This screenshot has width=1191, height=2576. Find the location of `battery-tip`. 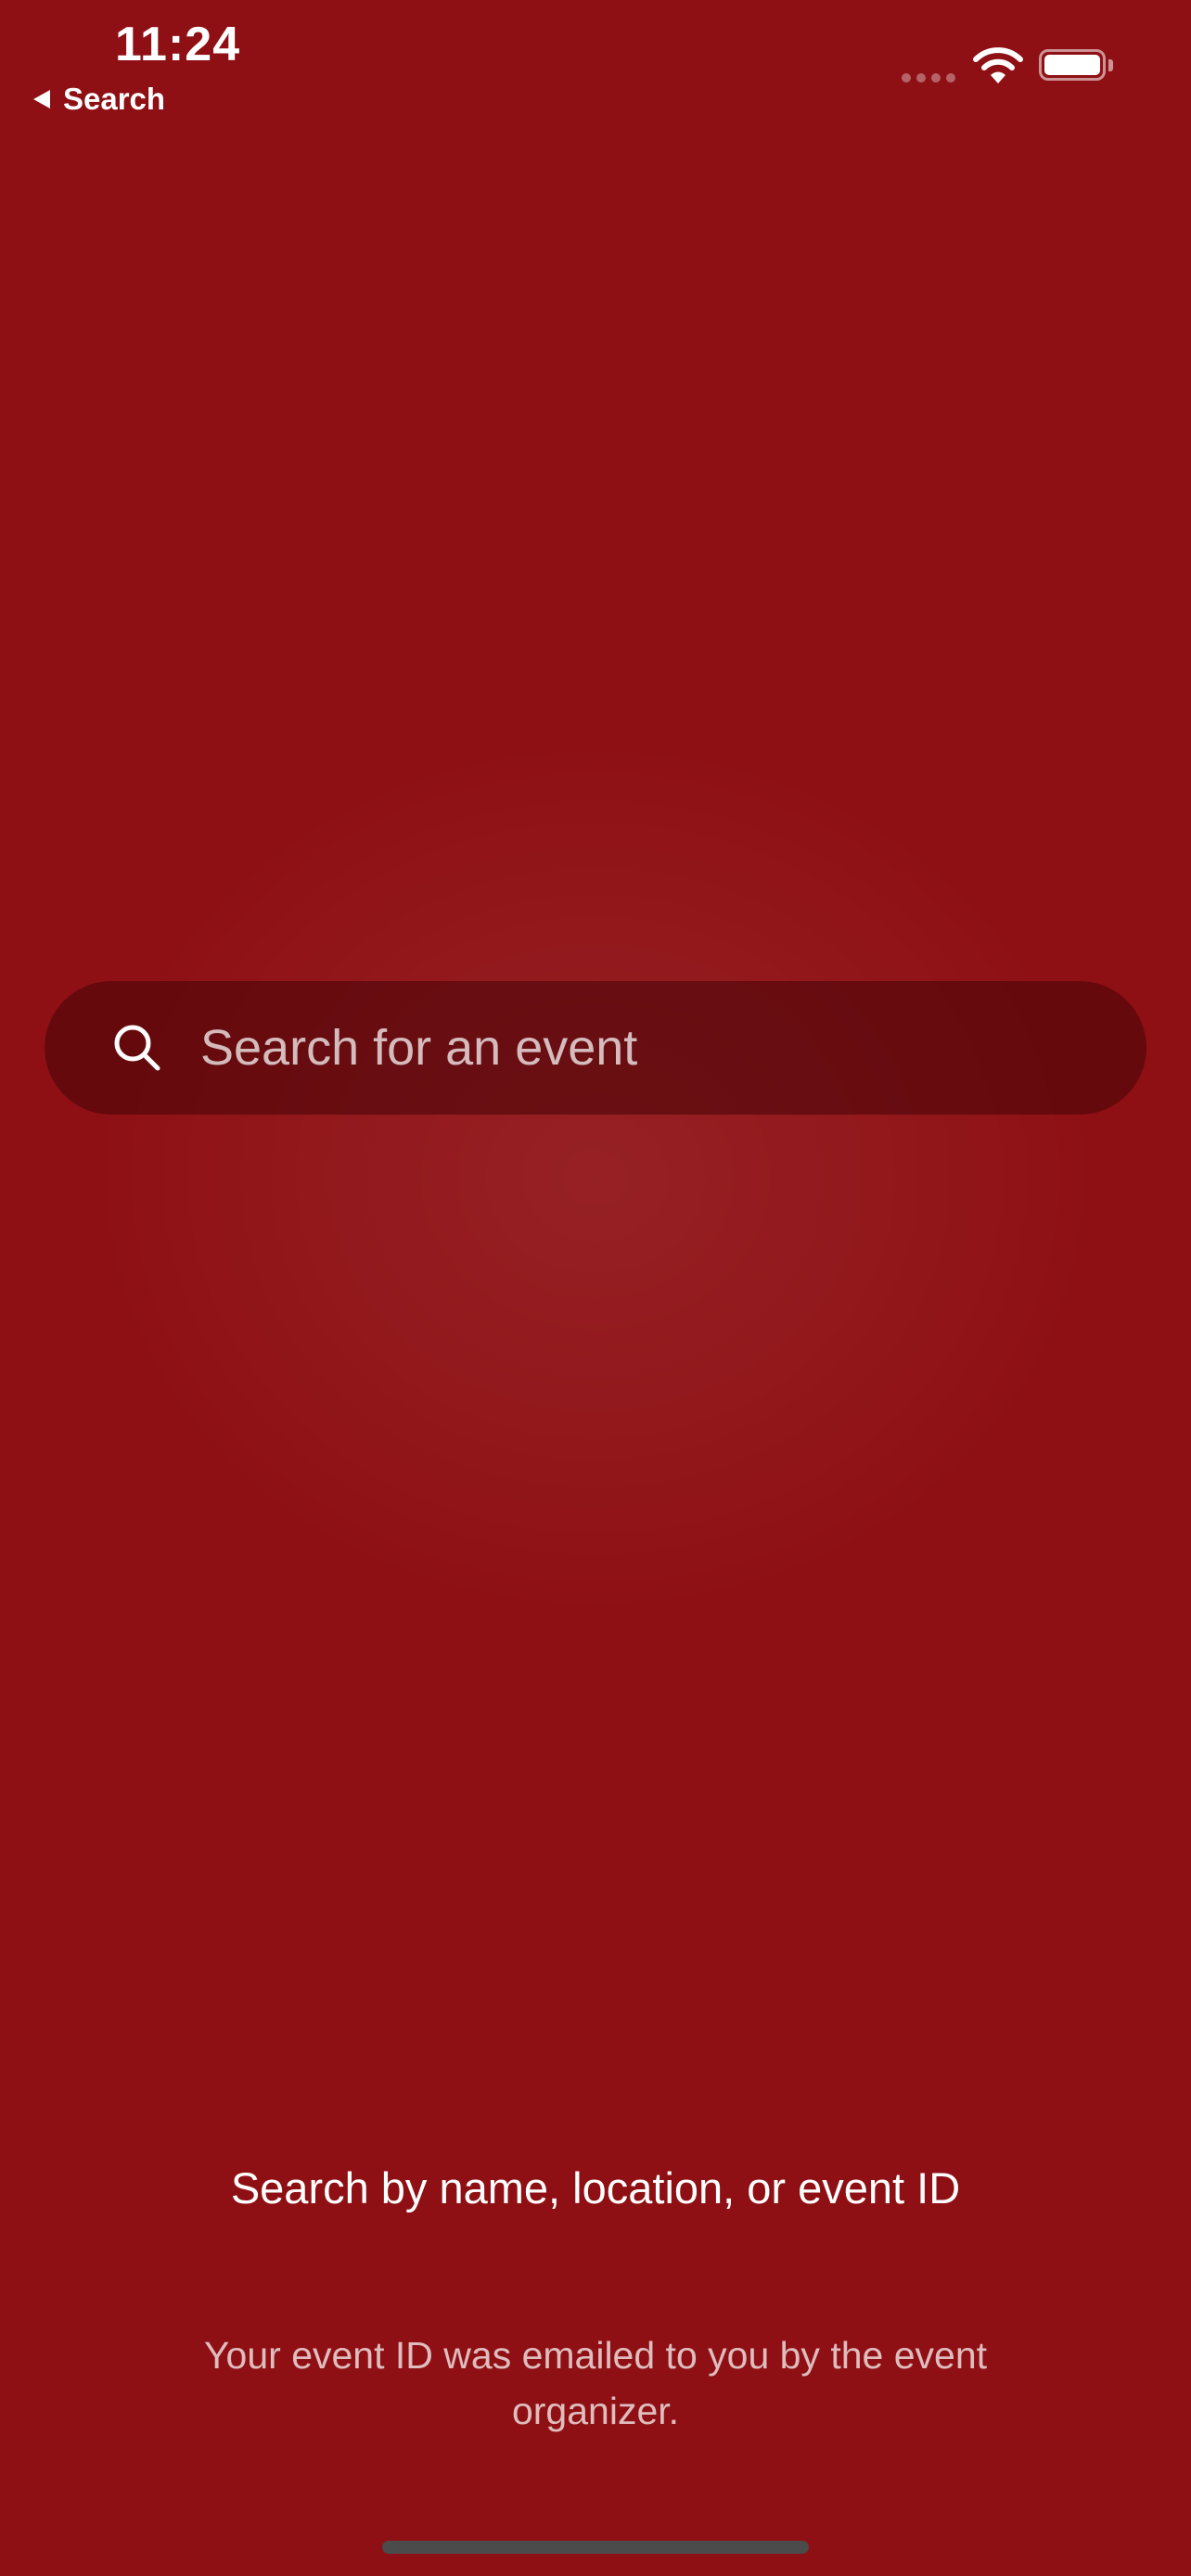

battery-tip is located at coordinates (1110, 65).